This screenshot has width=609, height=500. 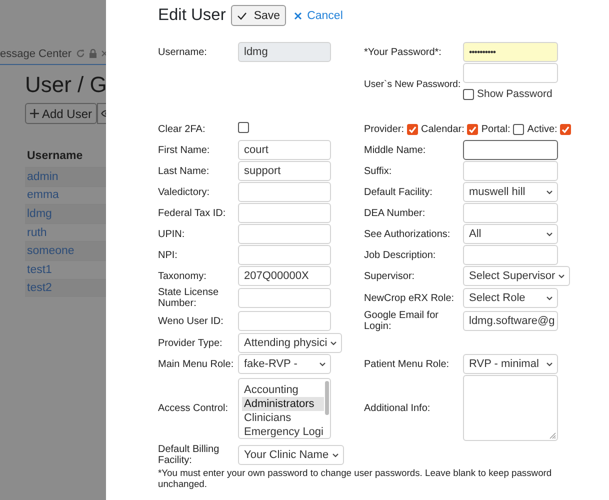 What do you see at coordinates (283, 403) in the screenshot?
I see `list-option: Administrators` at bounding box center [283, 403].